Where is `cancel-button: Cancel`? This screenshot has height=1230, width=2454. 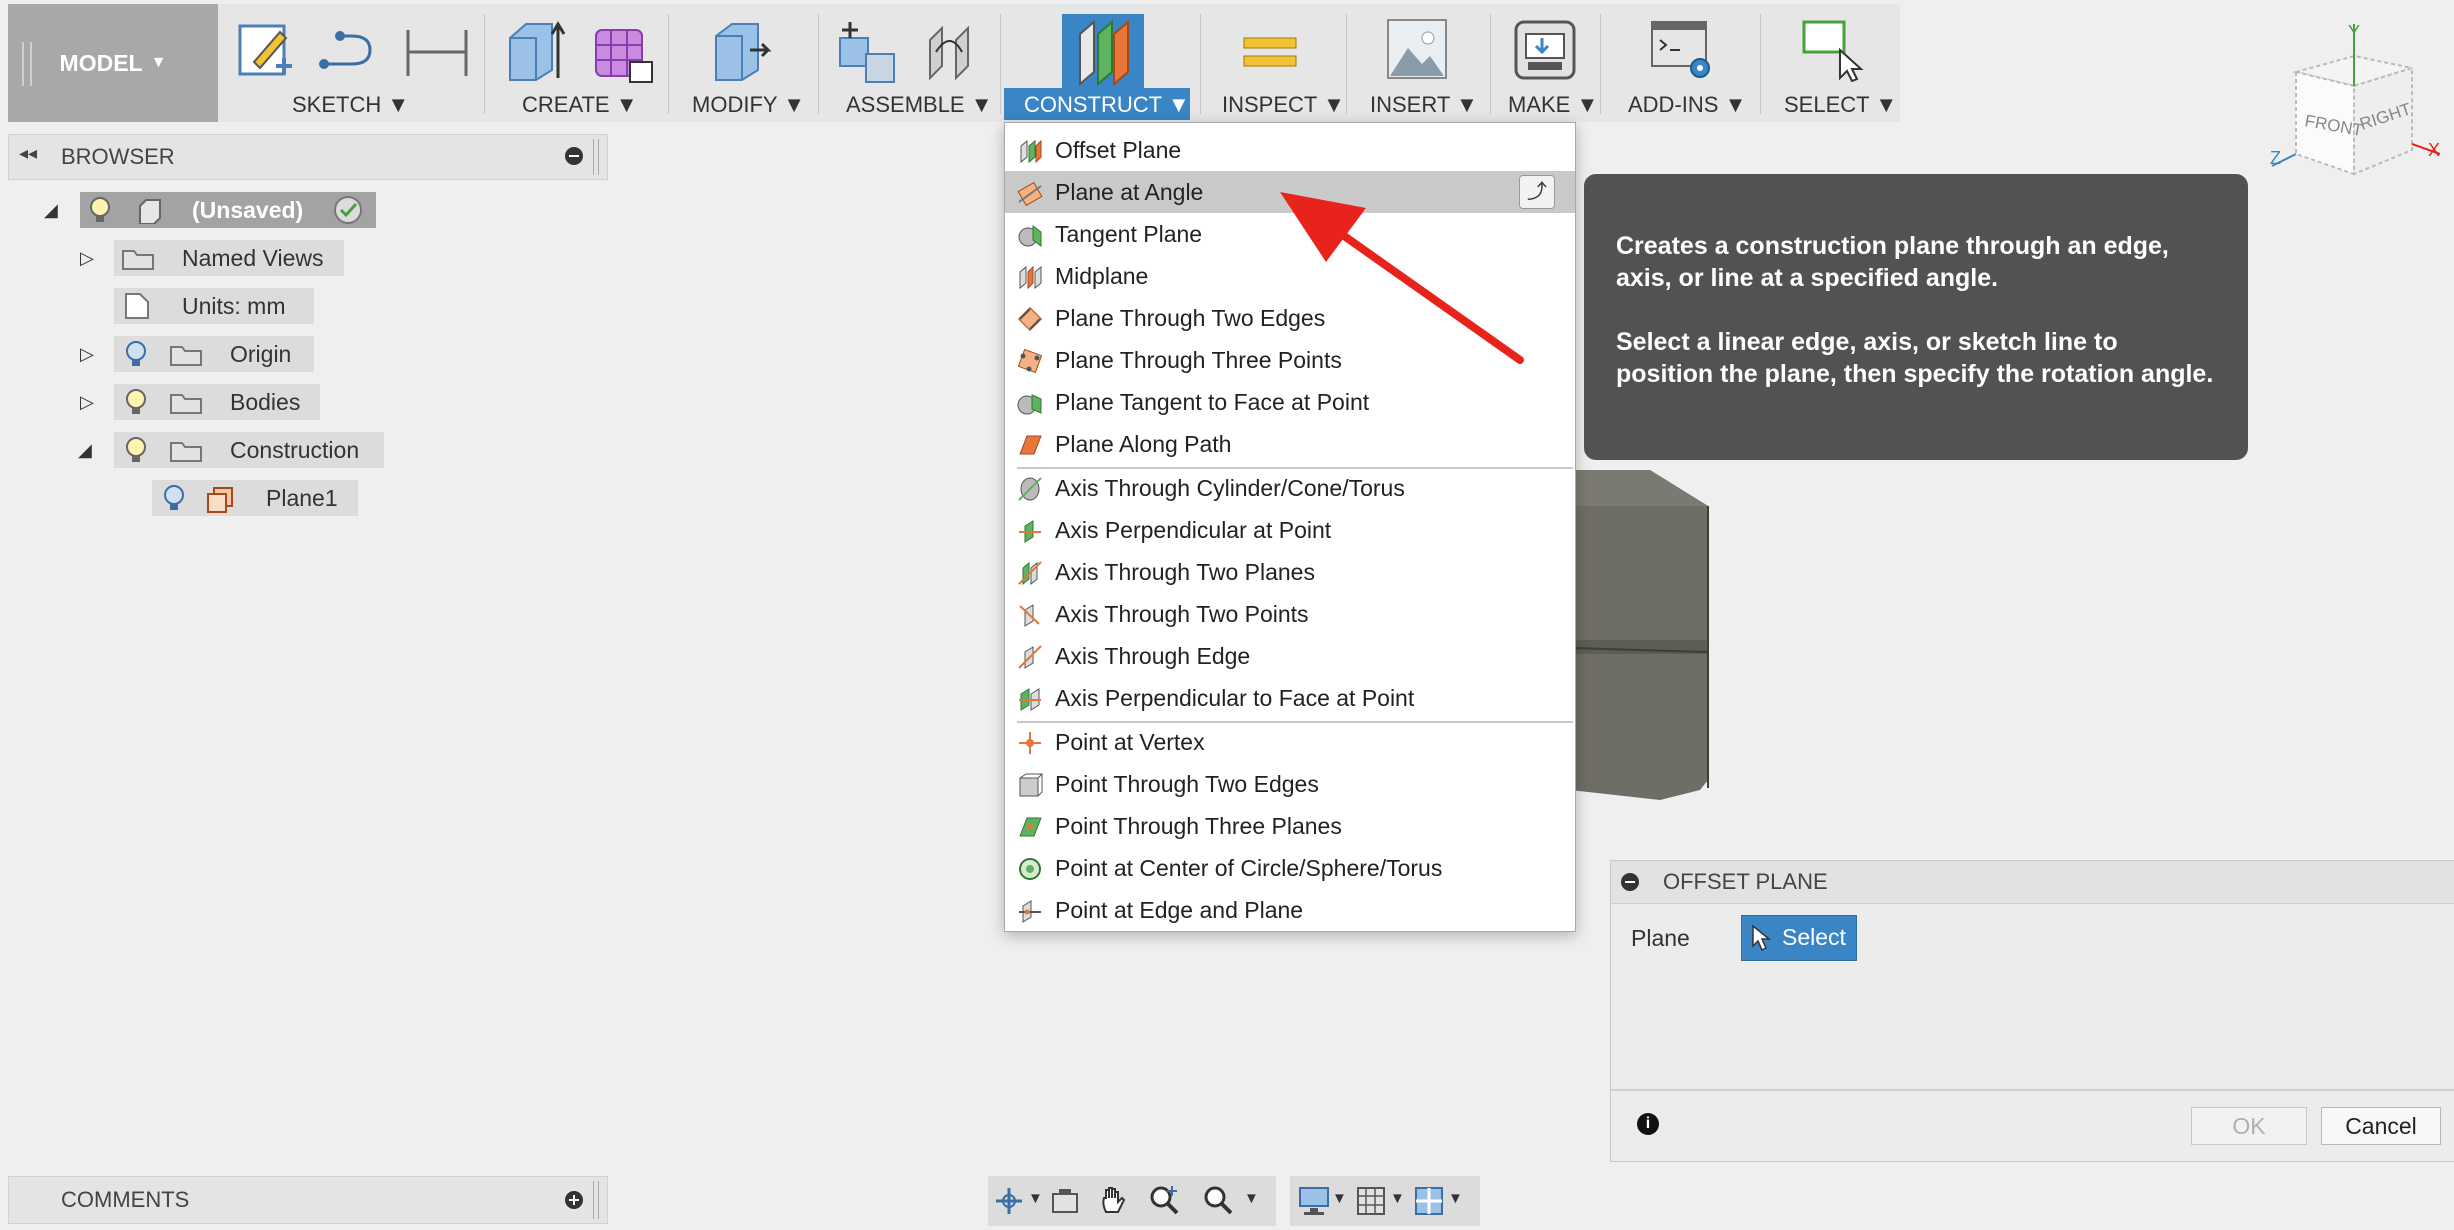 cancel-button: Cancel is located at coordinates (2381, 1126).